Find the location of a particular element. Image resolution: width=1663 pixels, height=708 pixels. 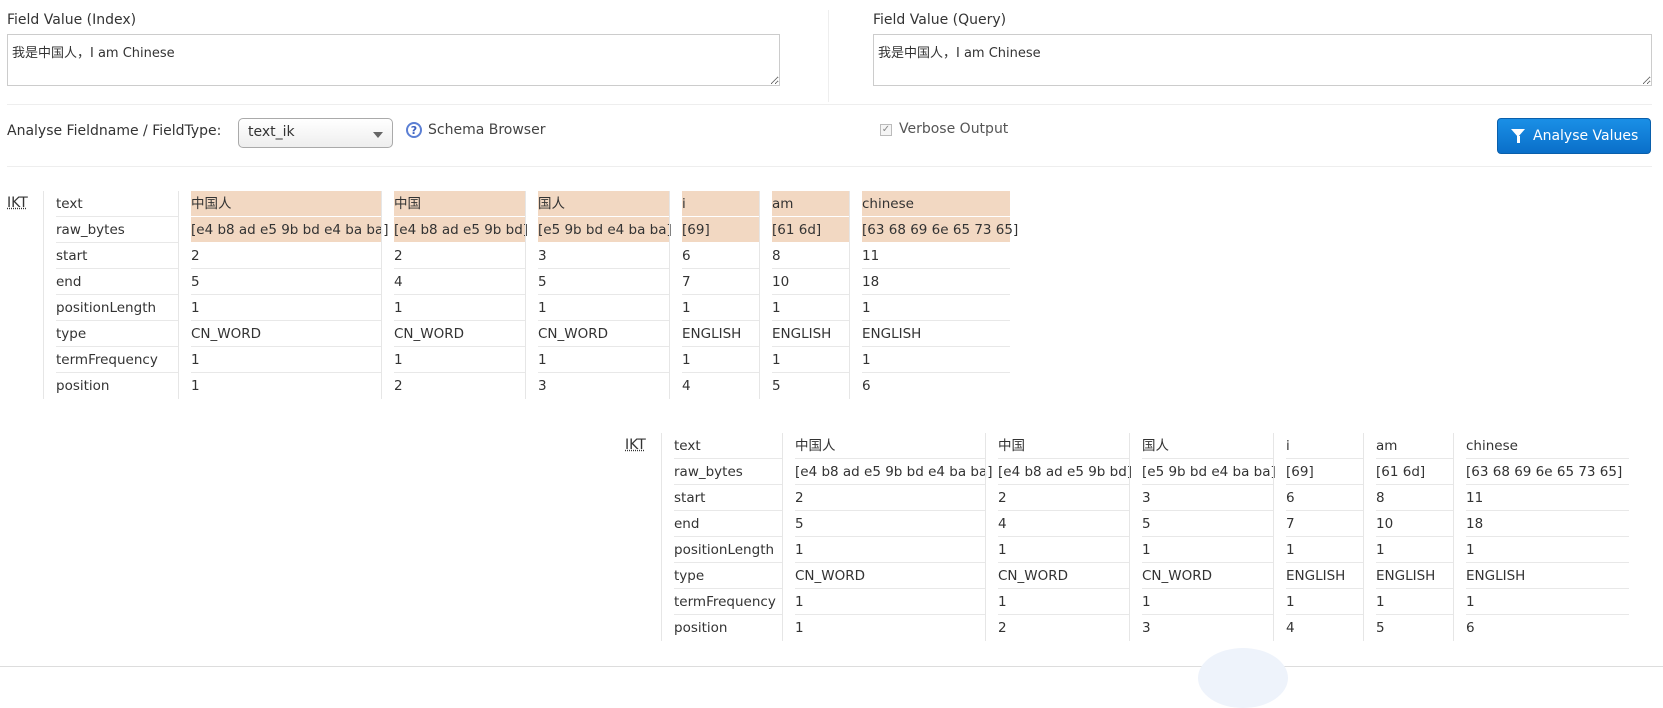

token-position: 5 is located at coordinates (1380, 628).